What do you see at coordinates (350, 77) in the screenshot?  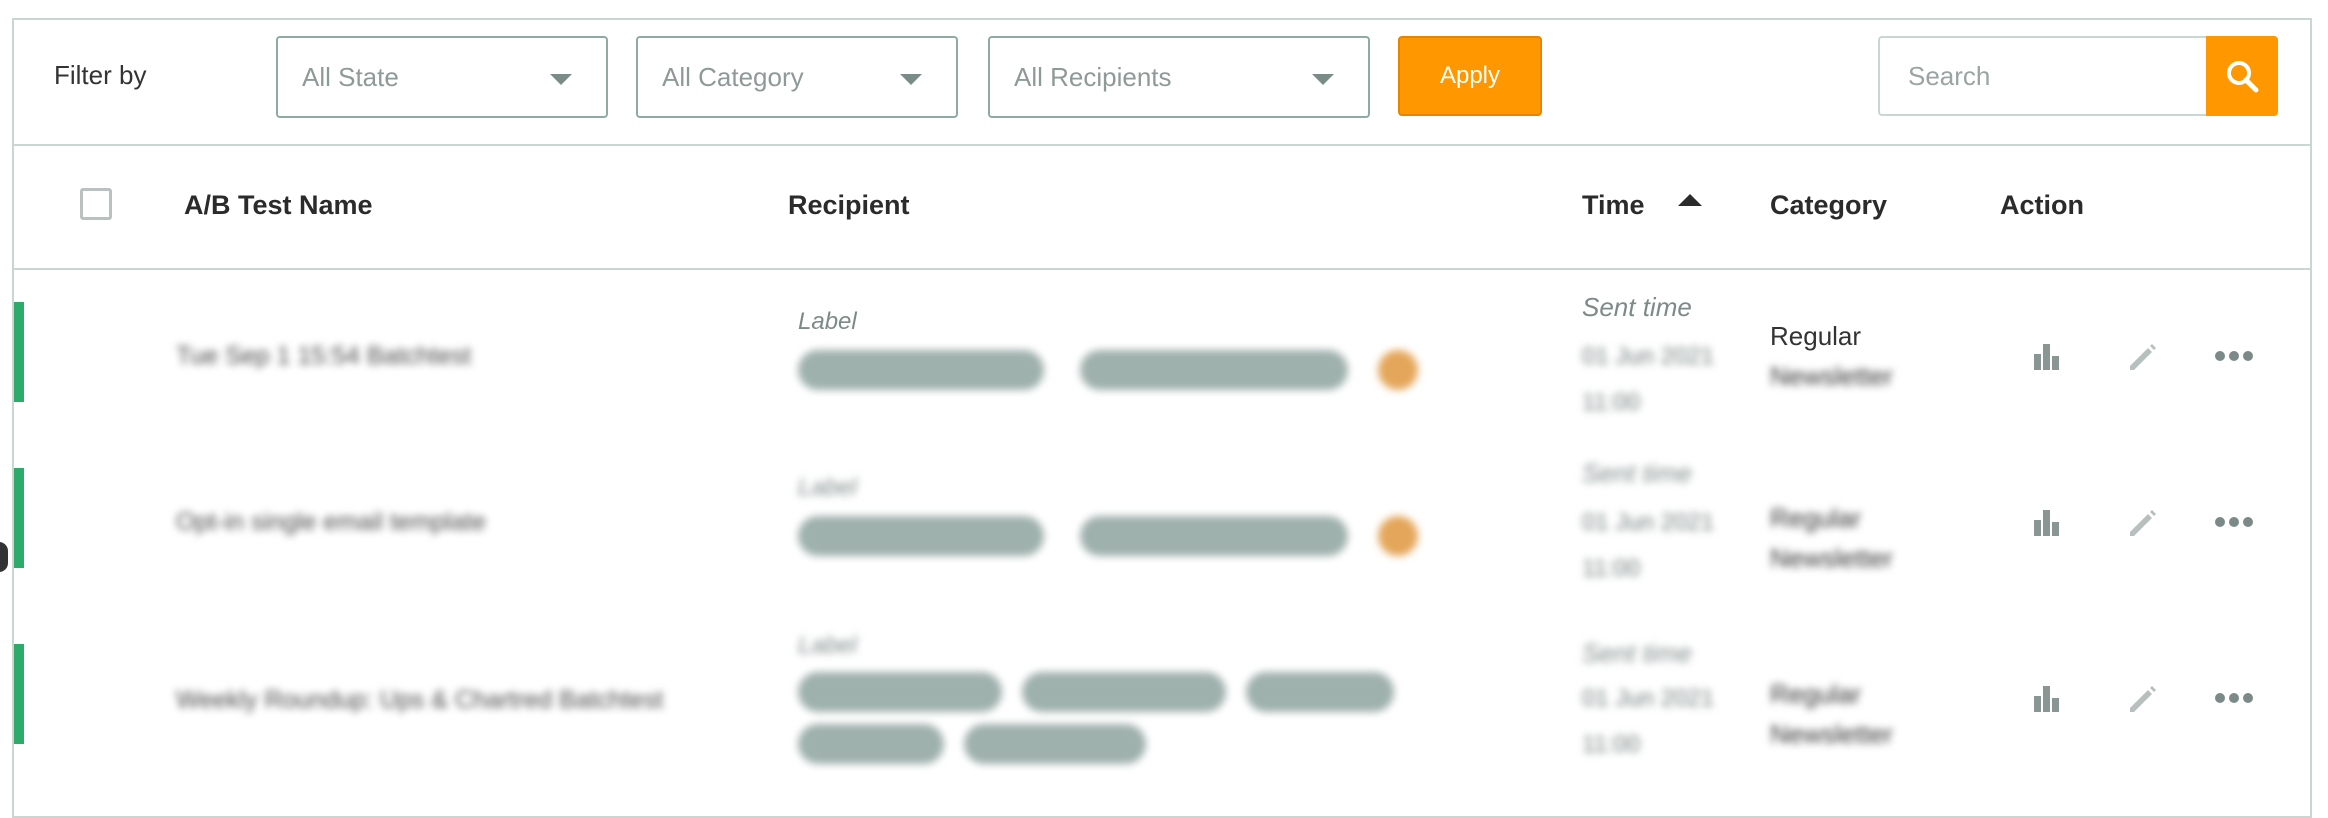 I see `state-select-value: All State` at bounding box center [350, 77].